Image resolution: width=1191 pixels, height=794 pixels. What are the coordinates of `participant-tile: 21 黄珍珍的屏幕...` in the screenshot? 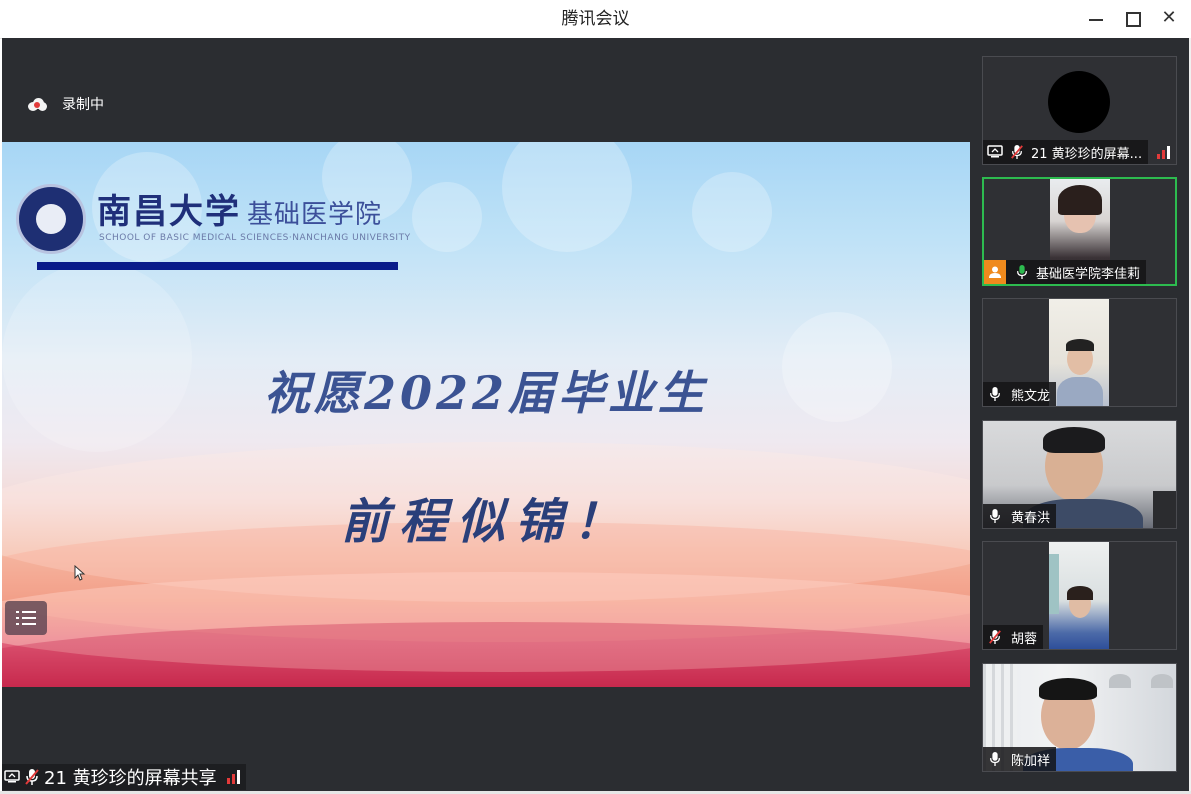 It's located at (1079, 110).